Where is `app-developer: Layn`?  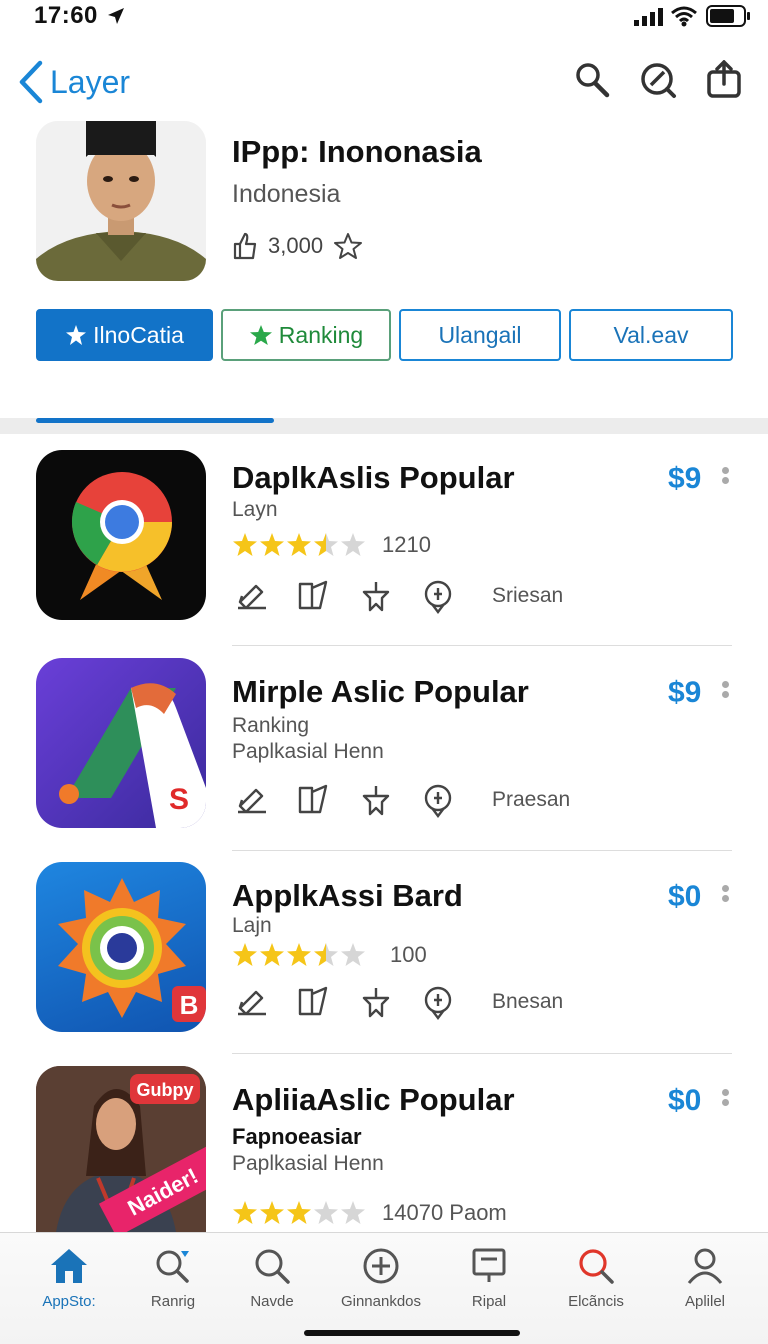
app-developer: Layn is located at coordinates (255, 509).